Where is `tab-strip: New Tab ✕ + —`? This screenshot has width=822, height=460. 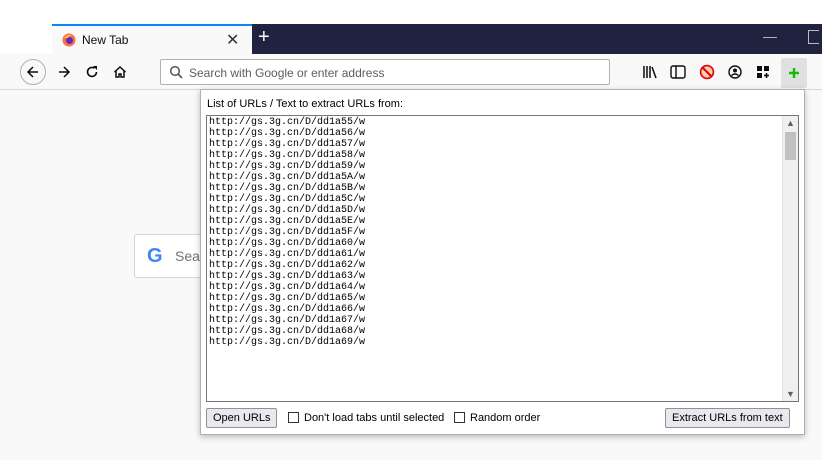
tab-strip: New Tab ✕ + — is located at coordinates (411, 39).